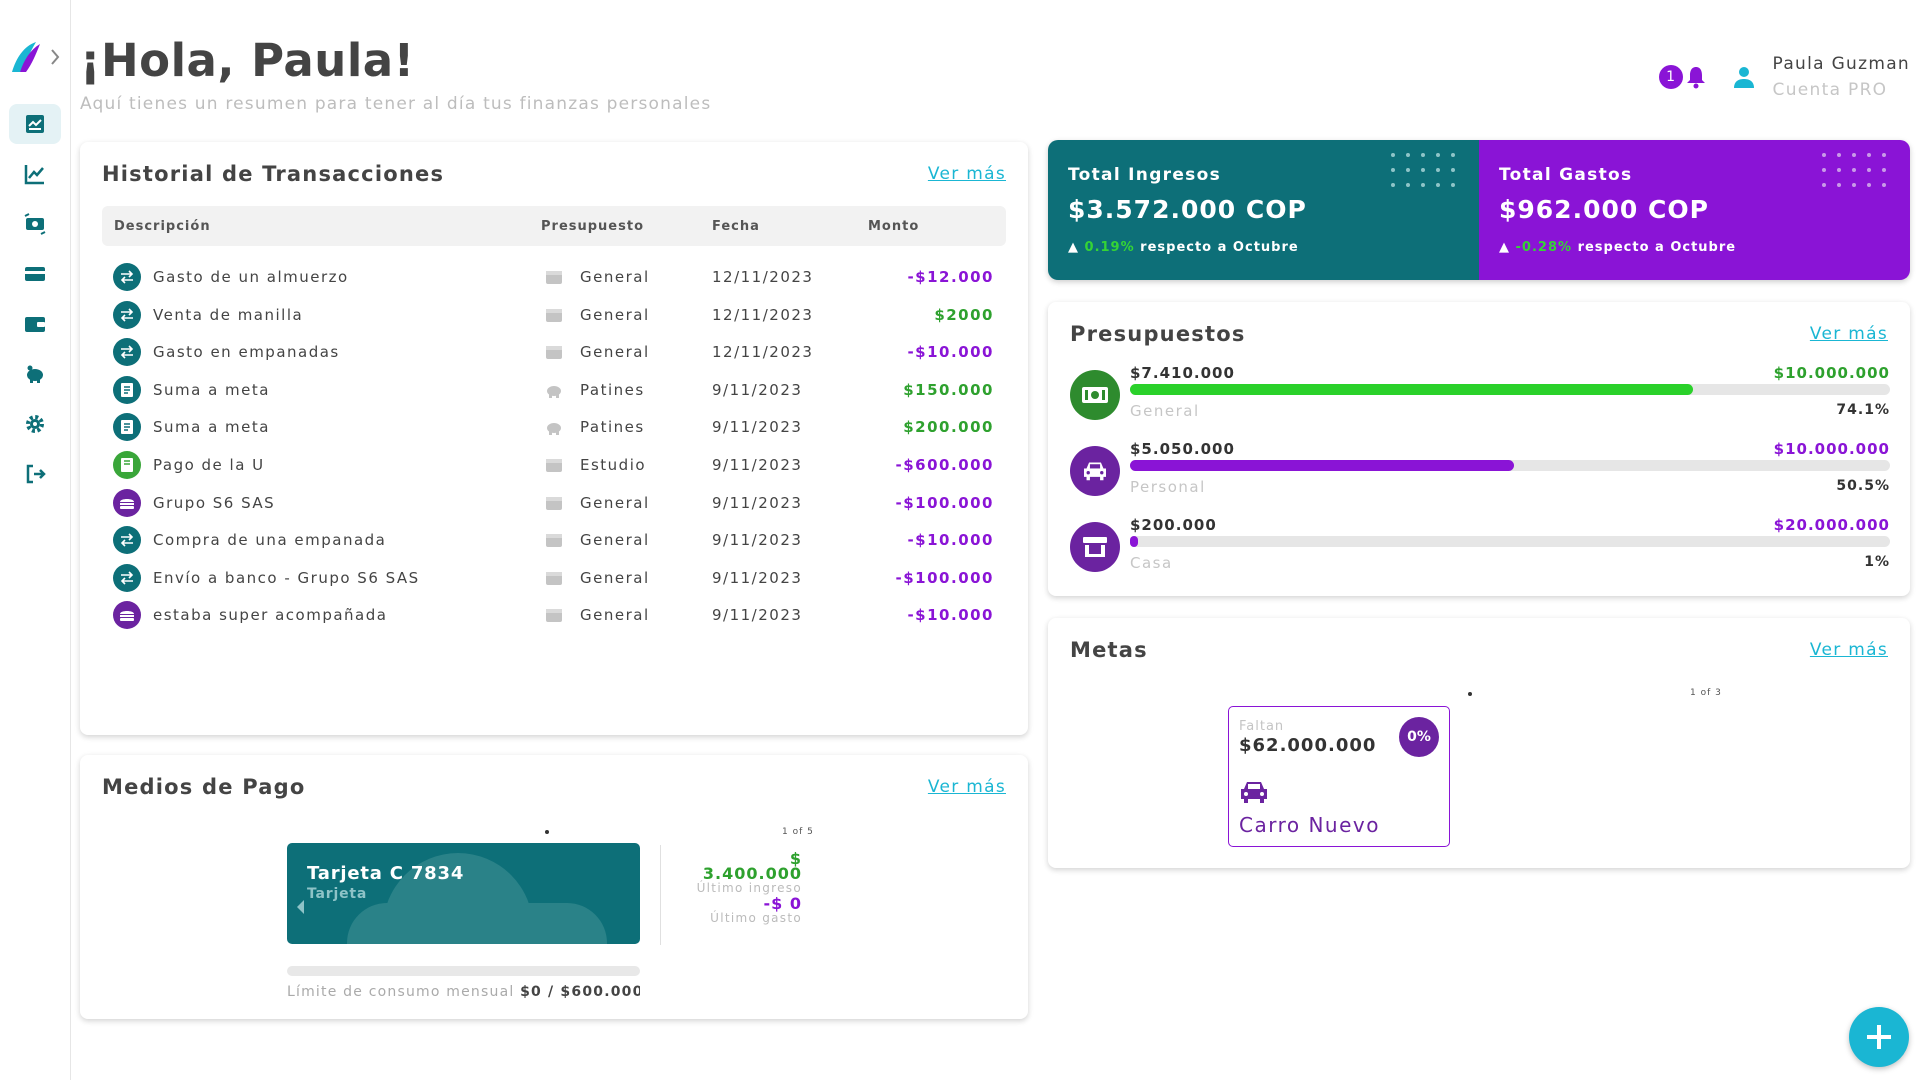  I want to click on nav-statistics, so click(35, 174).